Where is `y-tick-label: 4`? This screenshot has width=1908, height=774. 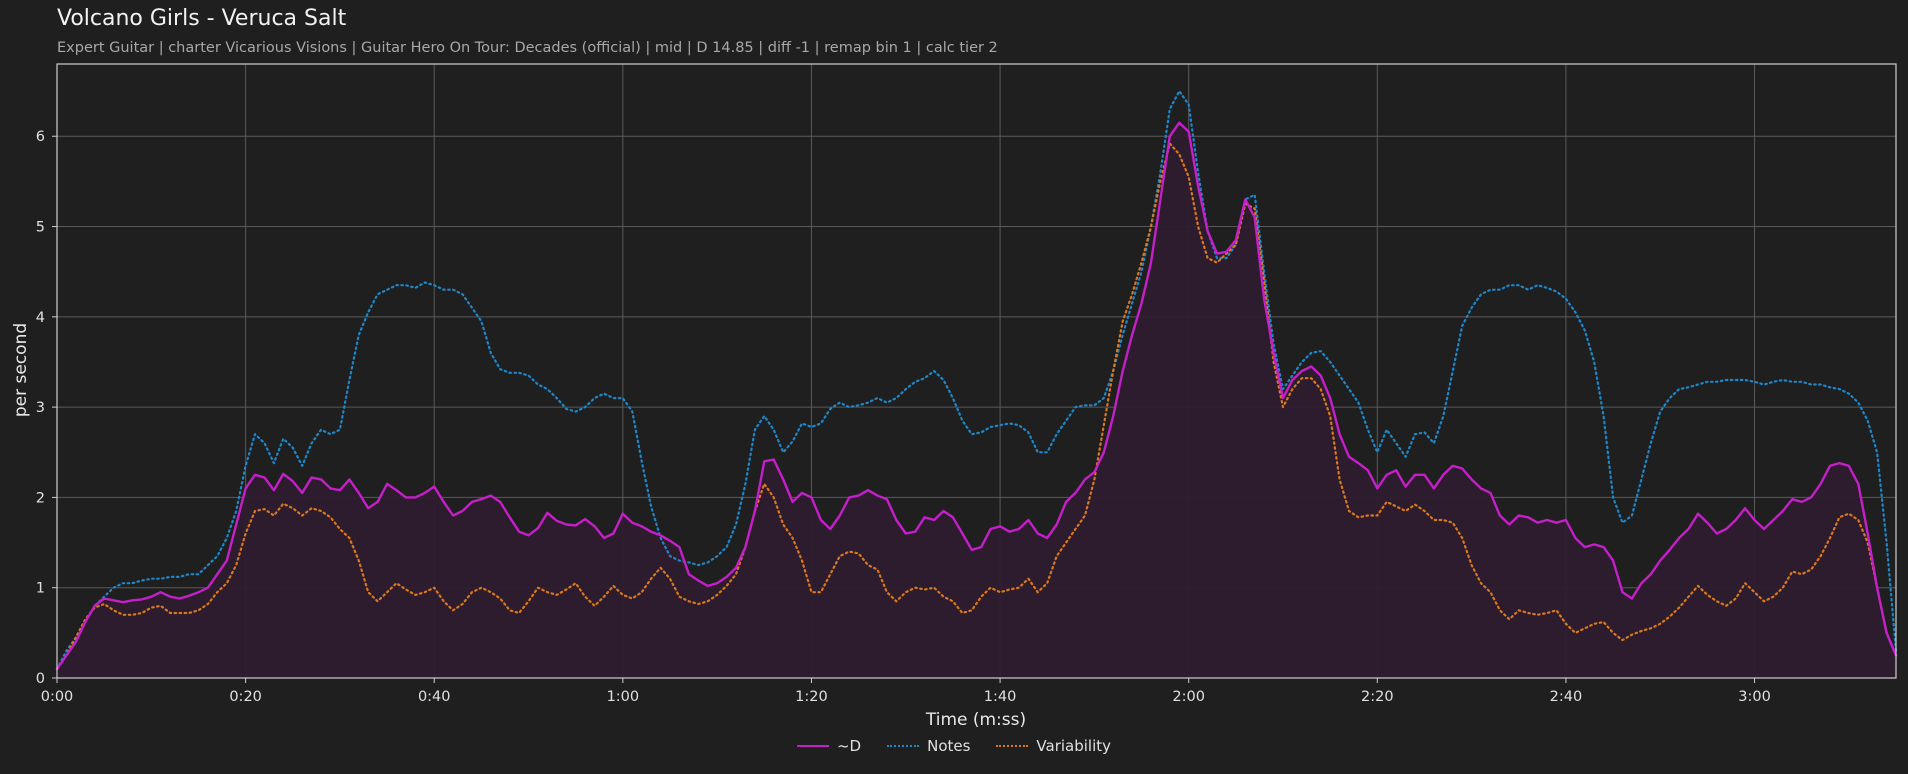
y-tick-label: 4 is located at coordinates (40, 318).